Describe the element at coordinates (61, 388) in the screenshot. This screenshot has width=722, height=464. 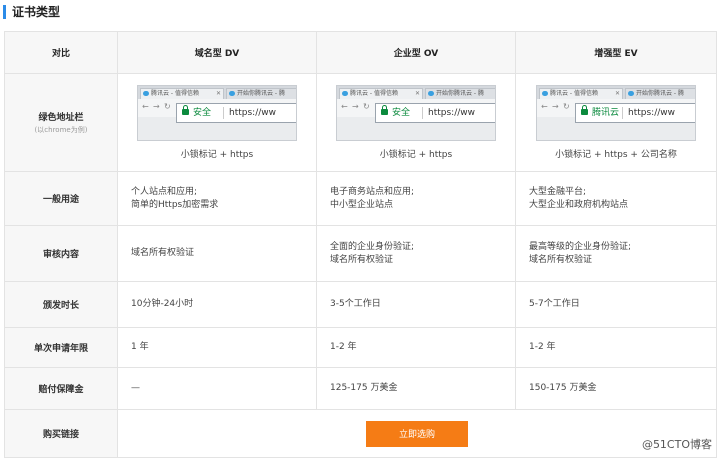
I see `row-label-warranty: 赔付保障金` at that location.